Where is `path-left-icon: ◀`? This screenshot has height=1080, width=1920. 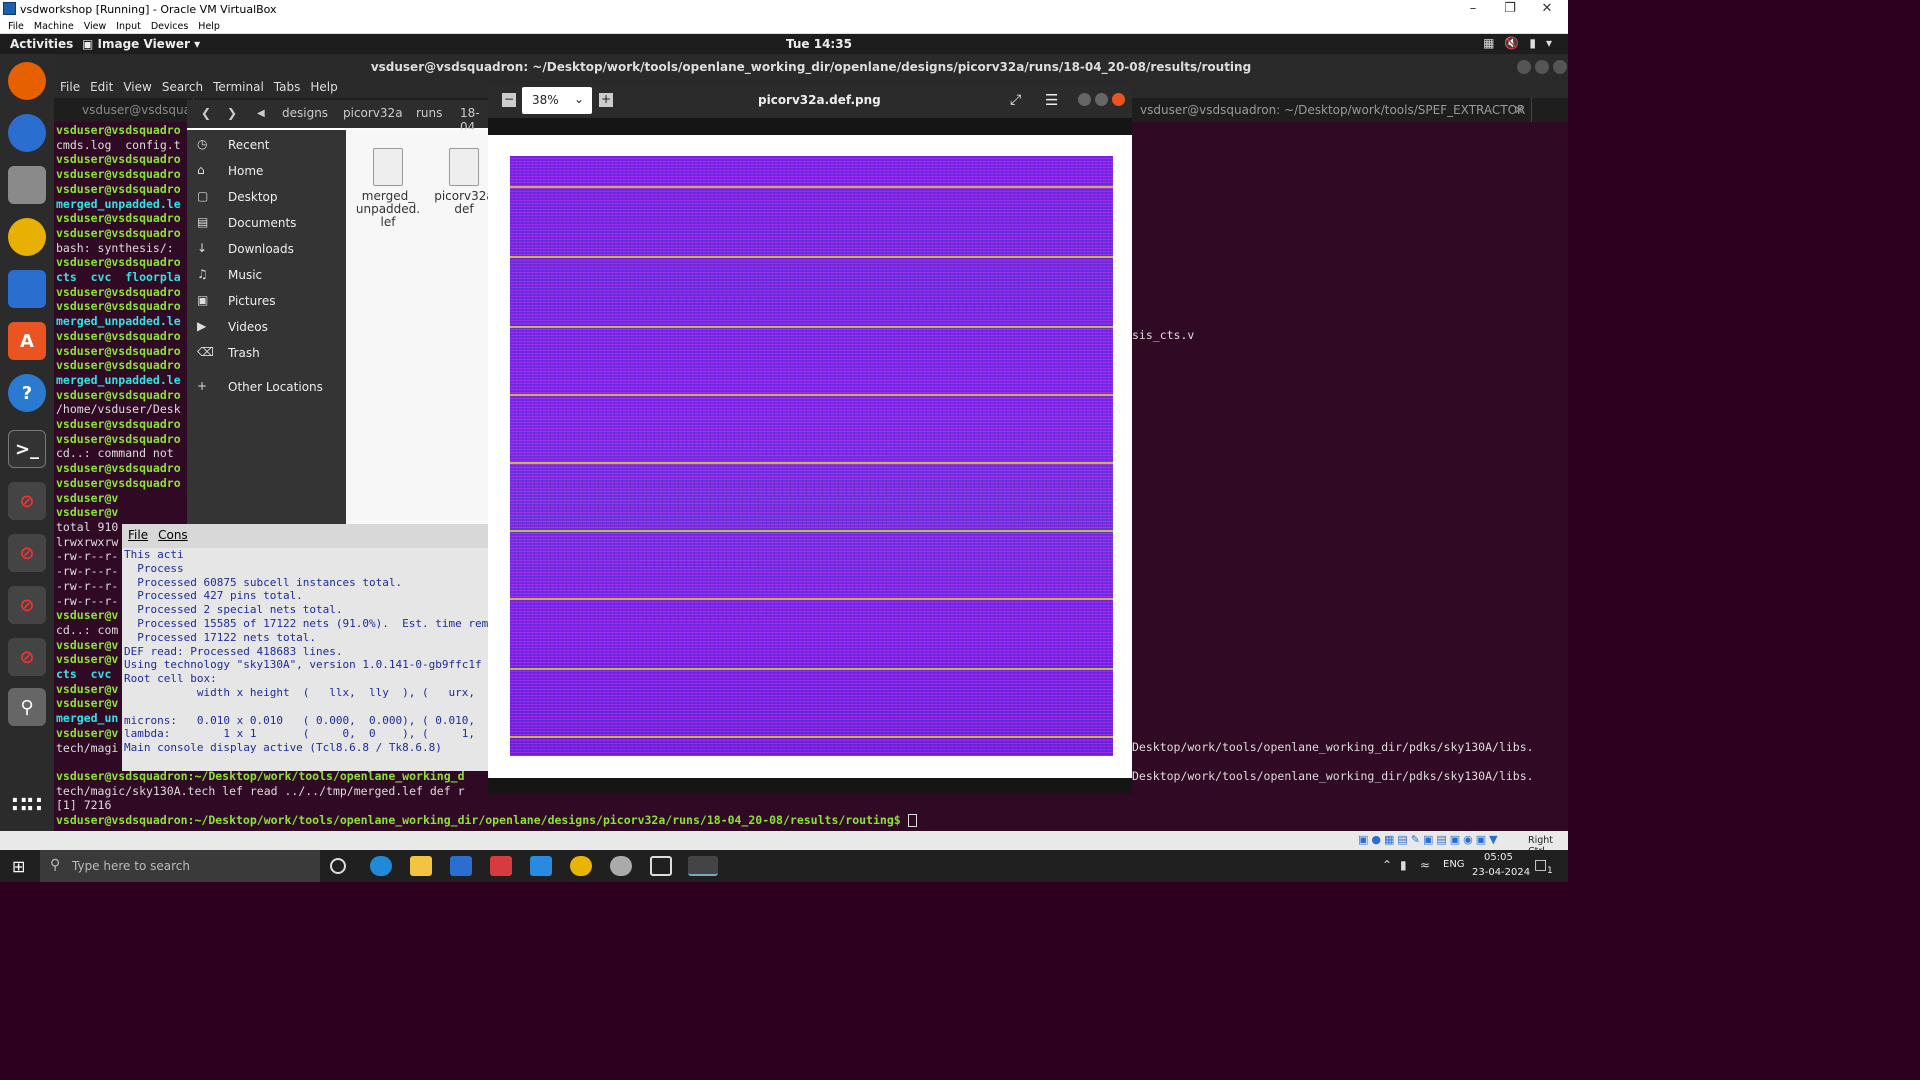 path-left-icon: ◀ is located at coordinates (261, 113).